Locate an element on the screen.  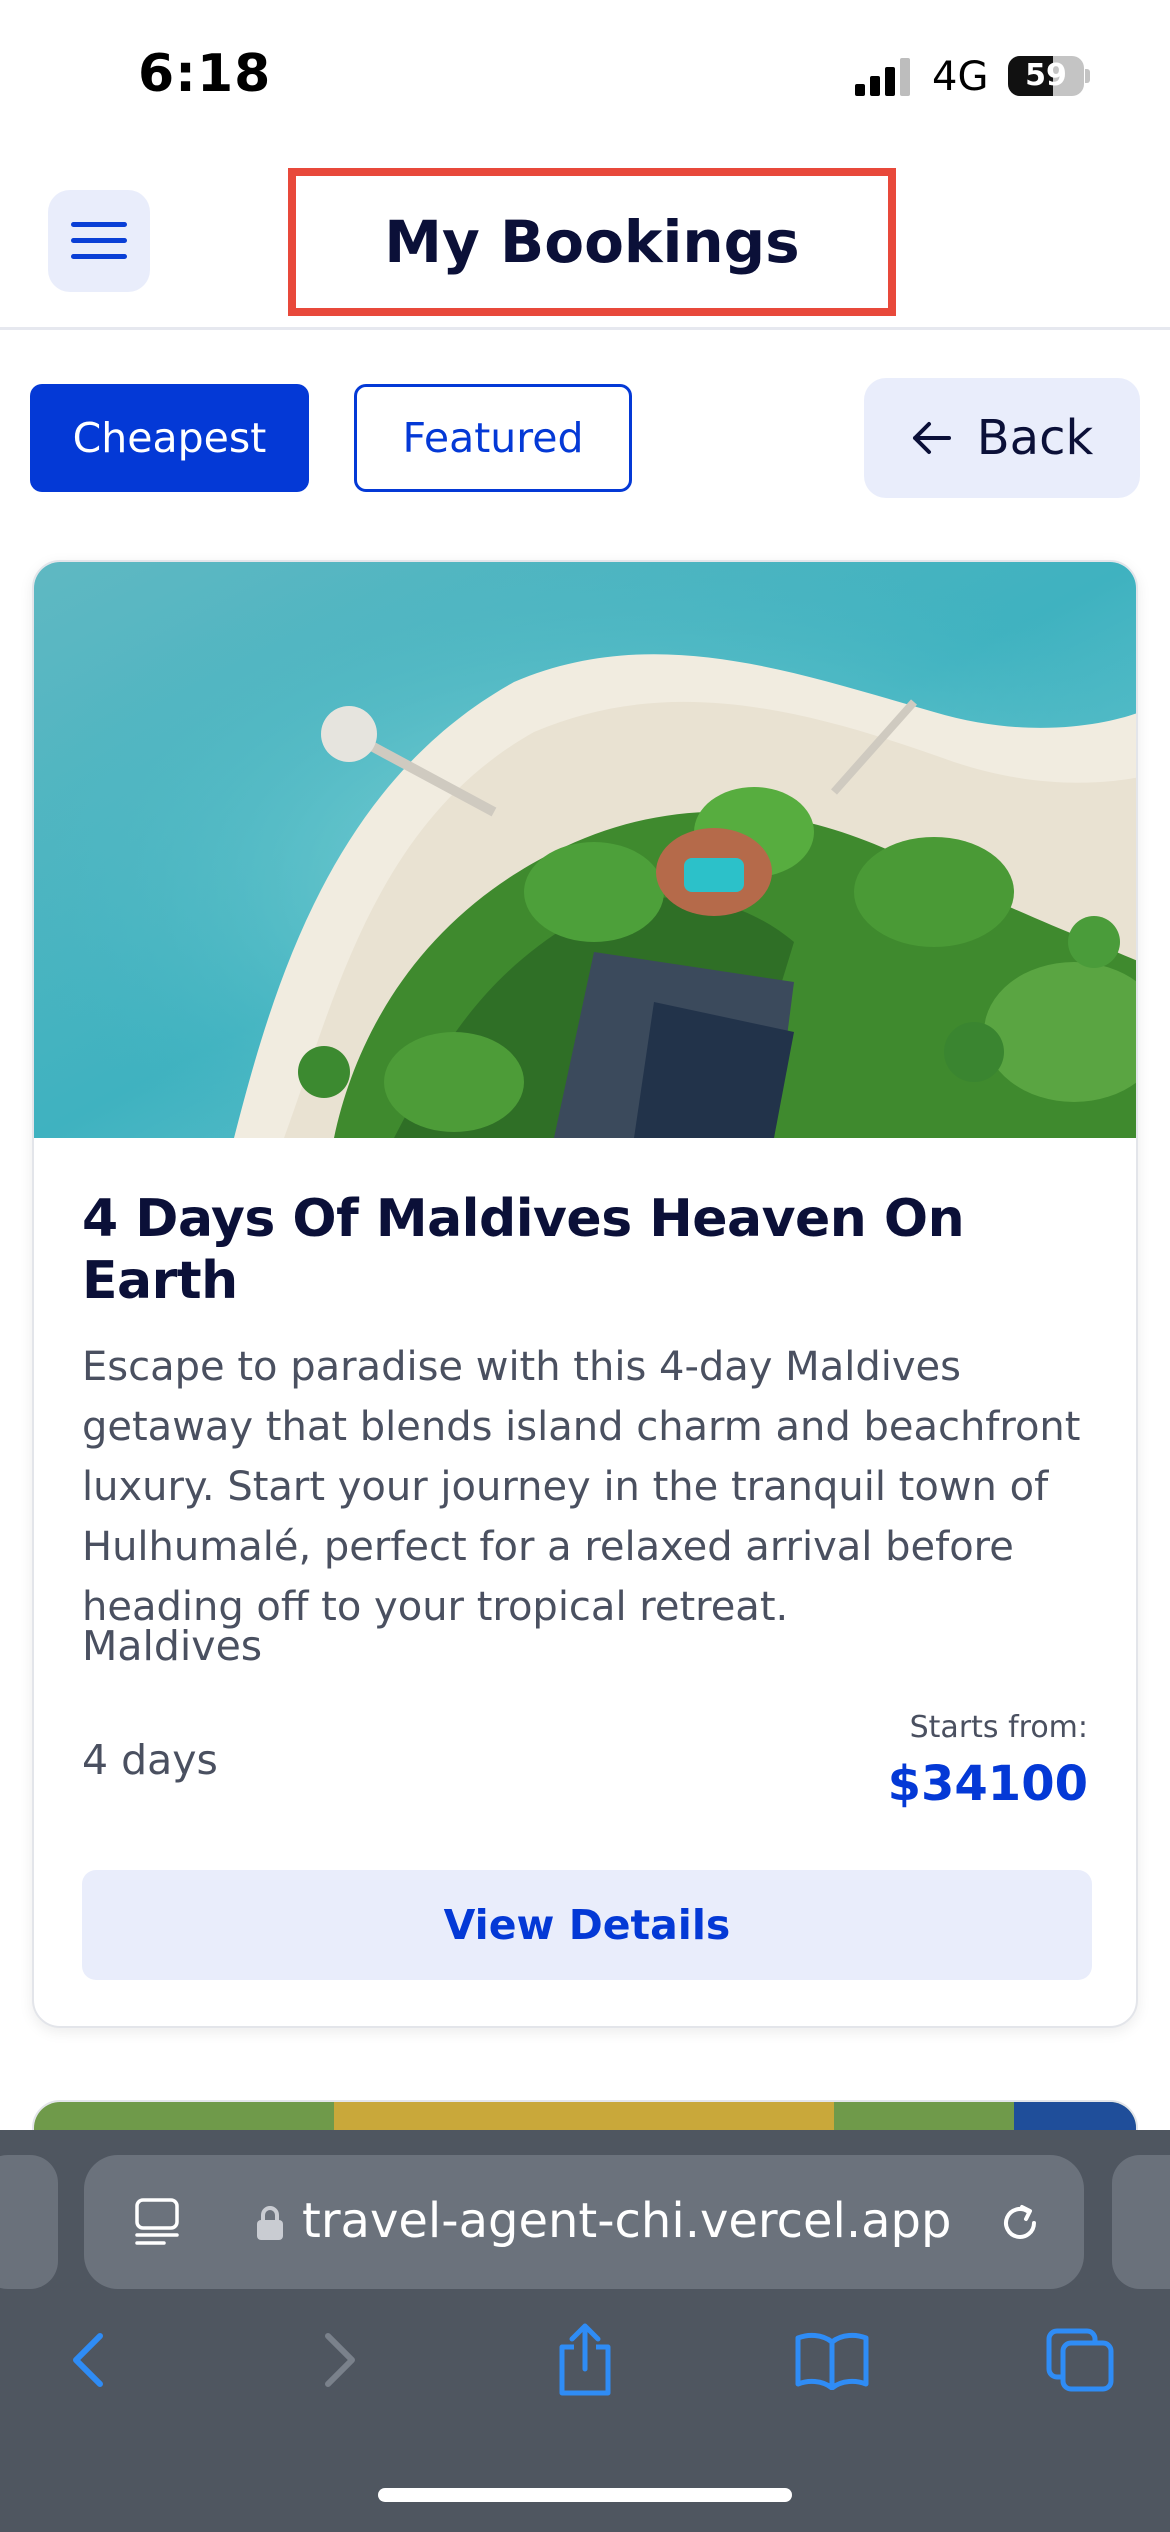
price-value: $34100 is located at coordinates (987, 1784).